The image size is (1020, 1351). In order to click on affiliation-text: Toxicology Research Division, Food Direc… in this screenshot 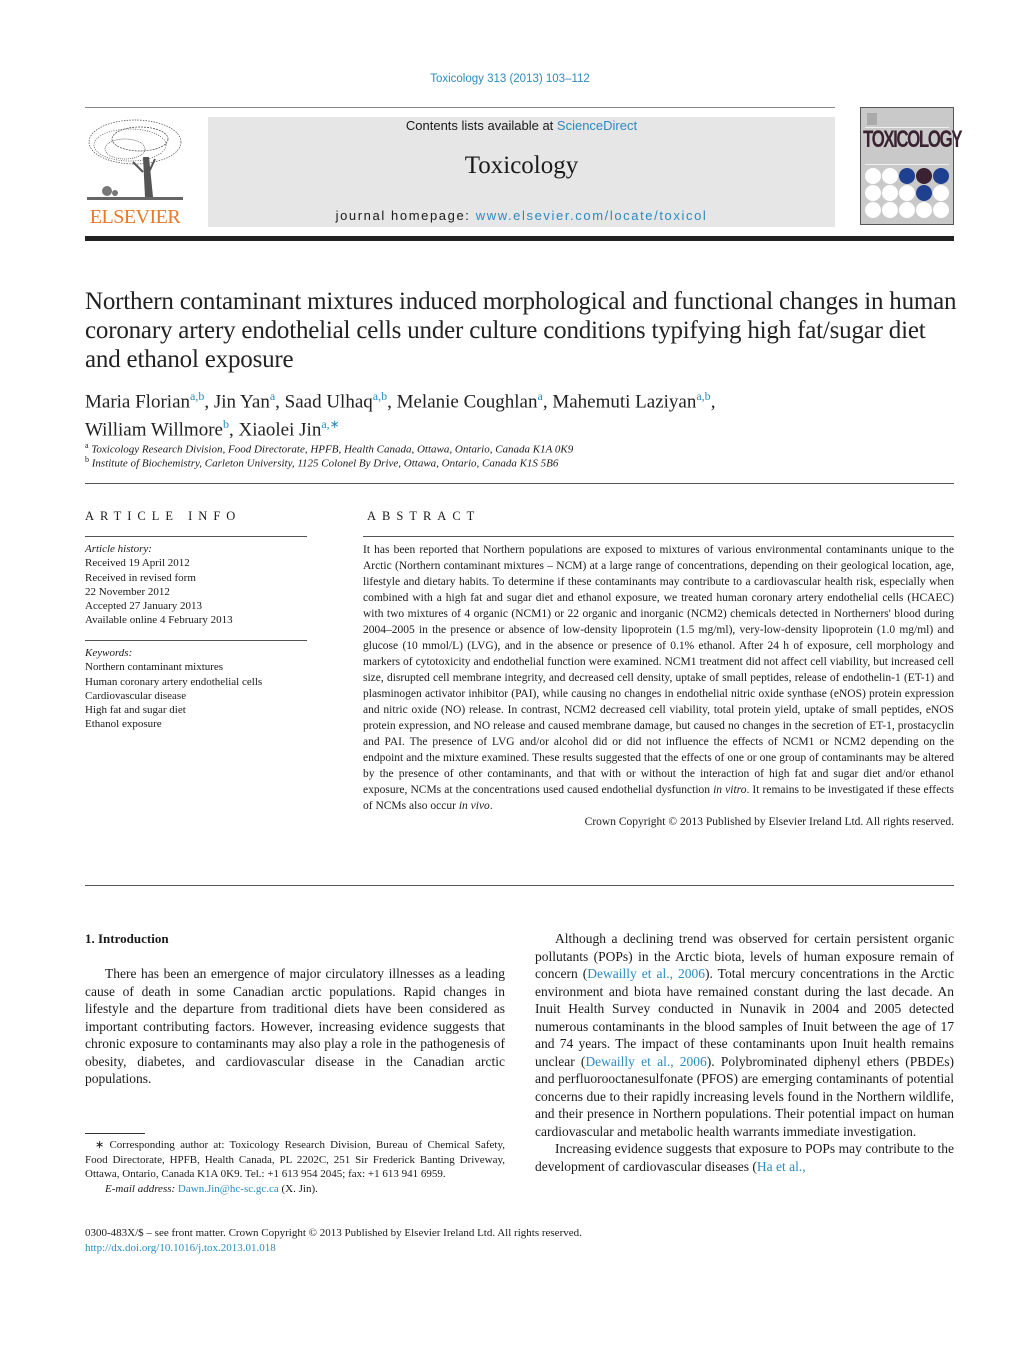, I will do `click(332, 449)`.